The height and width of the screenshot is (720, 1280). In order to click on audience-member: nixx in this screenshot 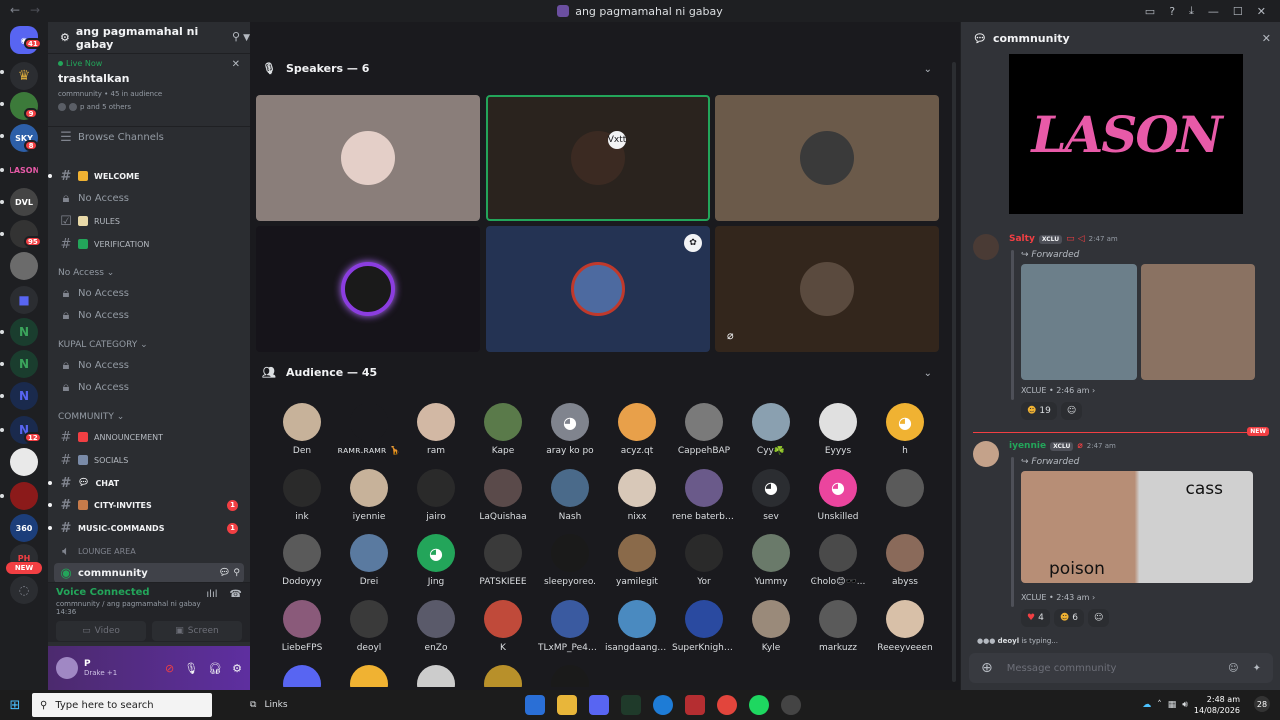, I will do `click(637, 495)`.